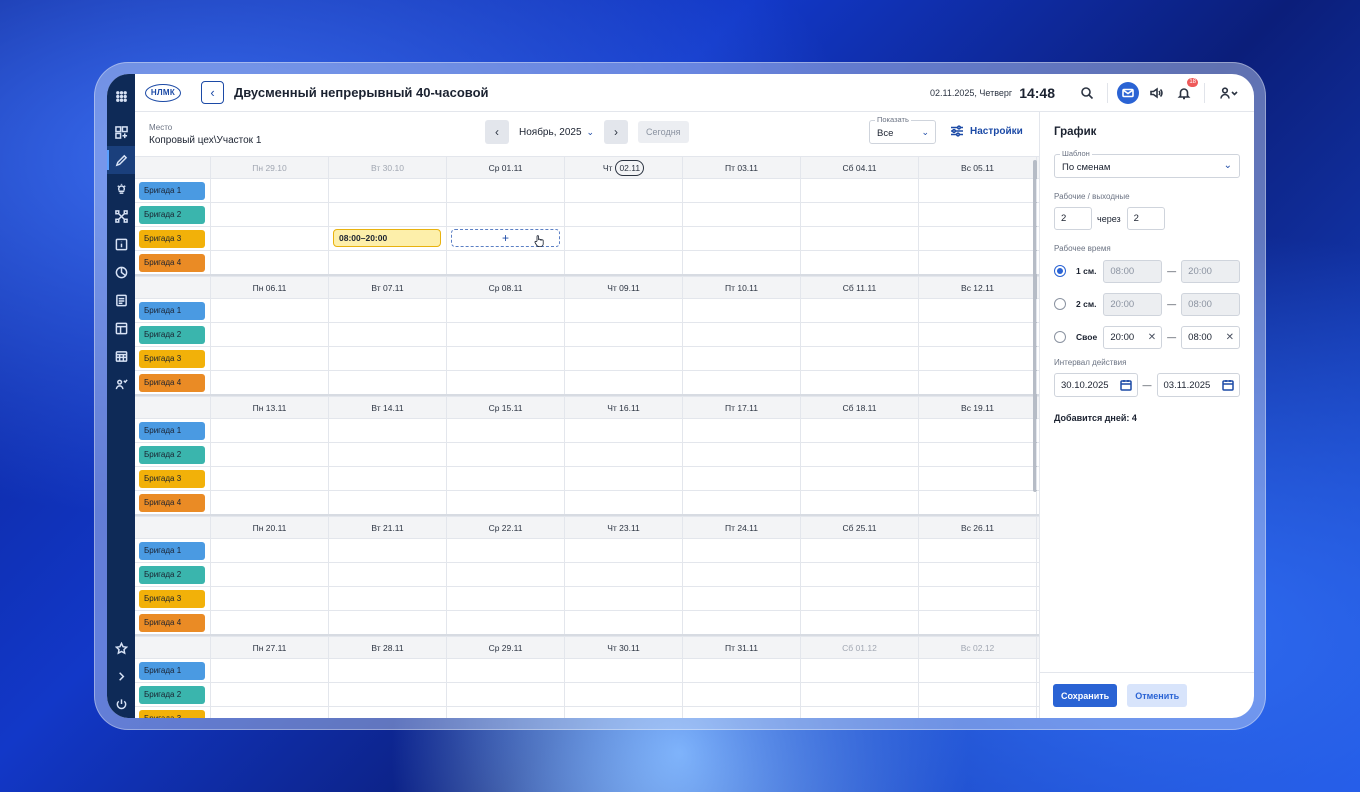  I want to click on shift-to-input: 20:00, so click(1210, 271).